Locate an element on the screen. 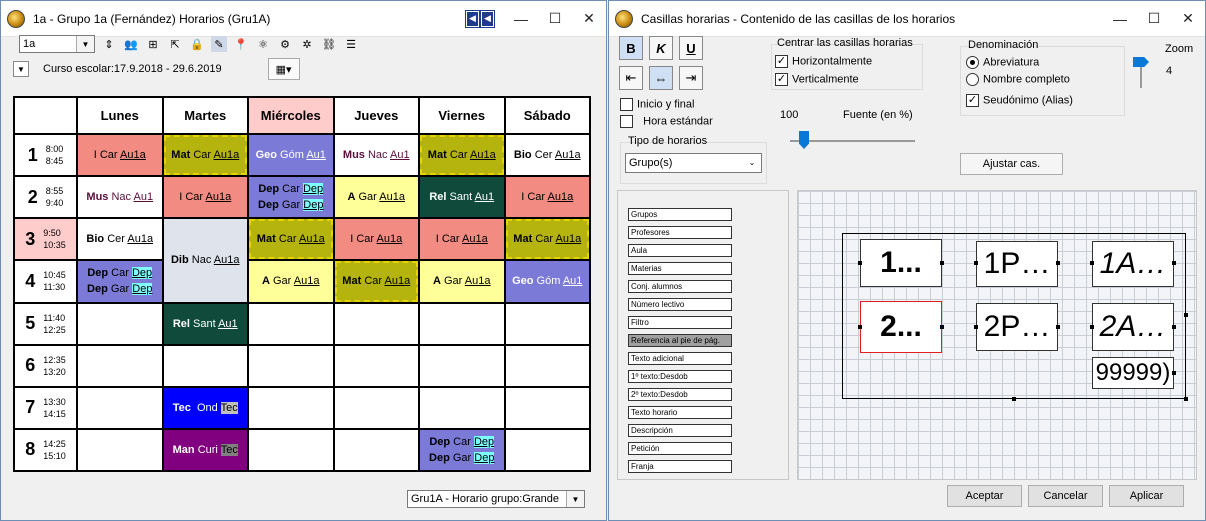 This screenshot has width=1206, height=521. view-format-select: Gru1A - Horario grupo:Grande ▼ is located at coordinates (496, 499).